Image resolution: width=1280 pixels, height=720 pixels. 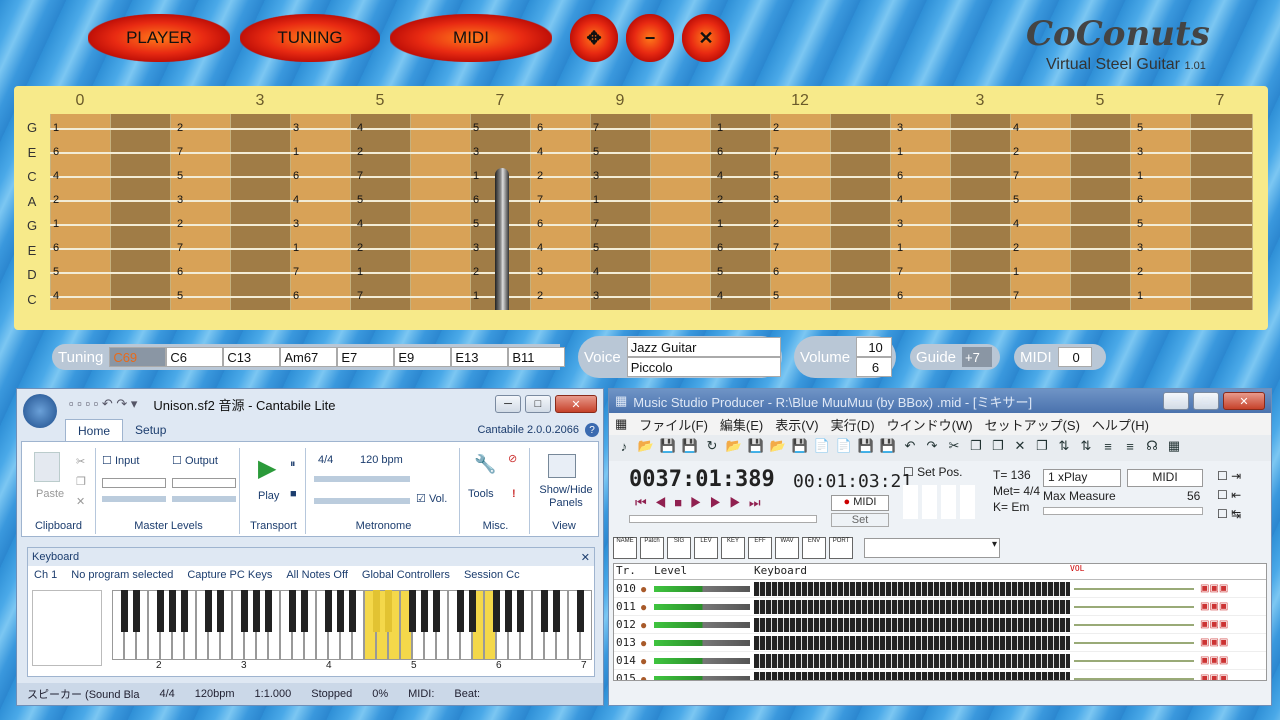 I want to click on panels-icon, so click(x=562, y=466).